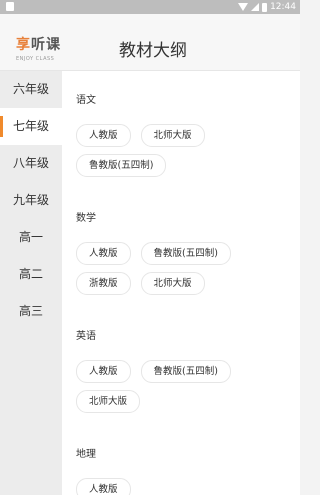 The height and width of the screenshot is (495, 320). I want to click on sidebar-item-senior2: 高二, so click(31, 274).